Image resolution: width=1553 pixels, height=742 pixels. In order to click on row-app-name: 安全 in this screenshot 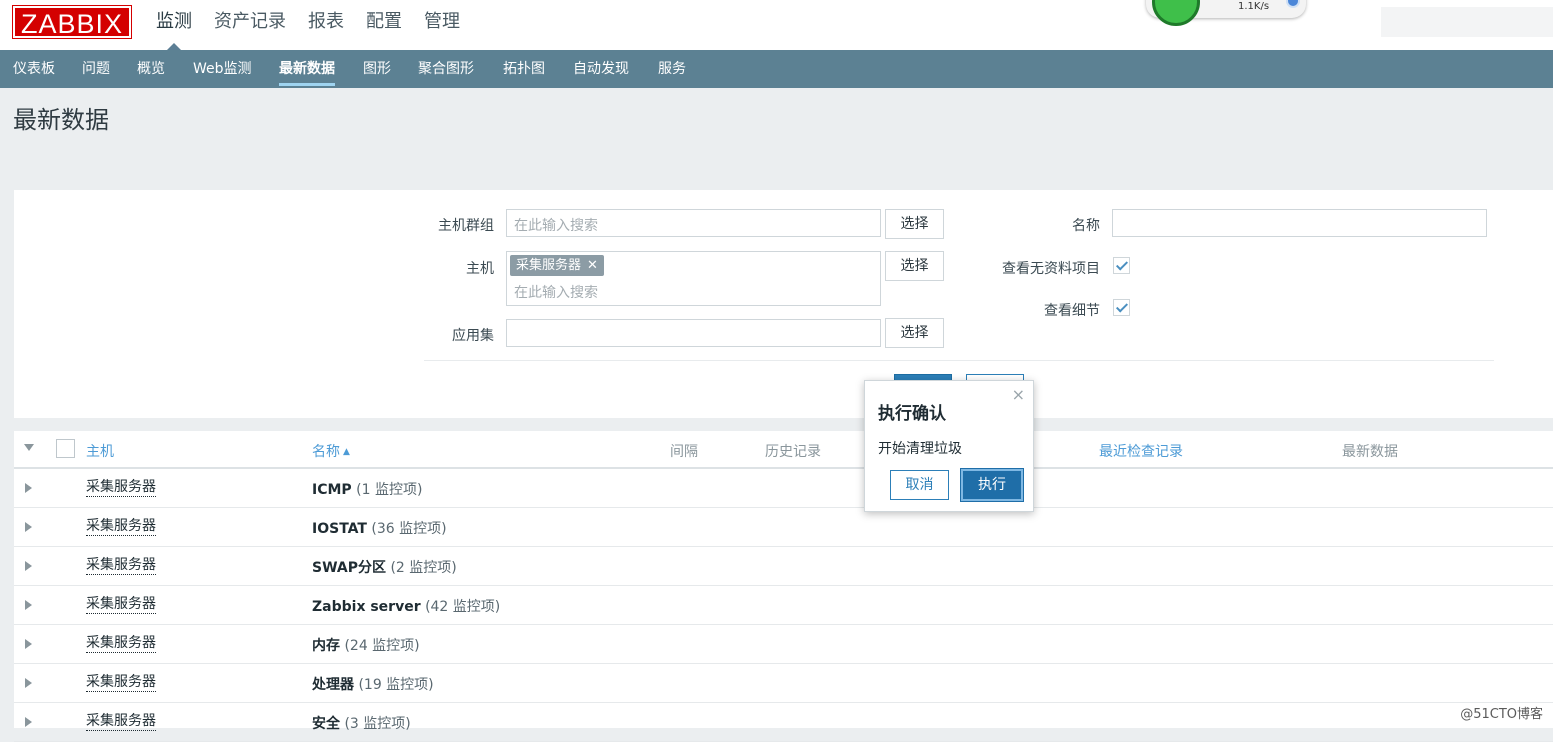, I will do `click(326, 724)`.